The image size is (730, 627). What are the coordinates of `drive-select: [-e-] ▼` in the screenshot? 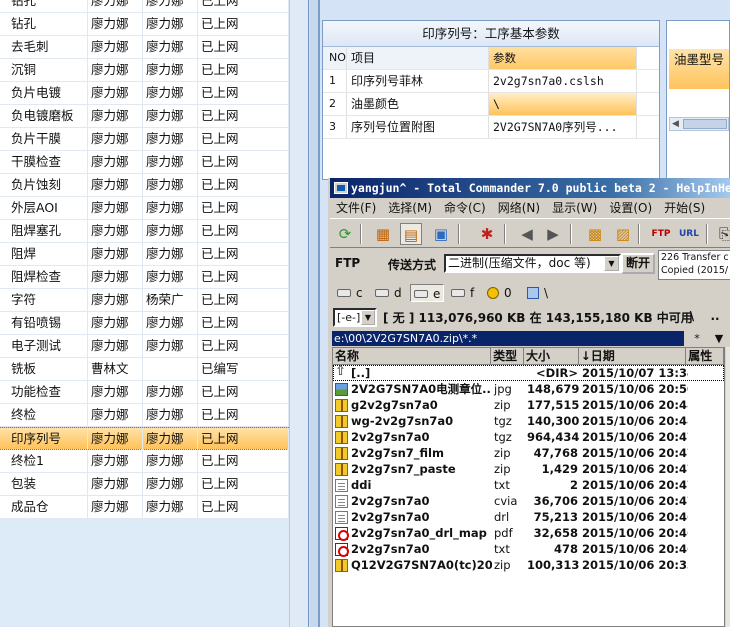 It's located at (355, 317).